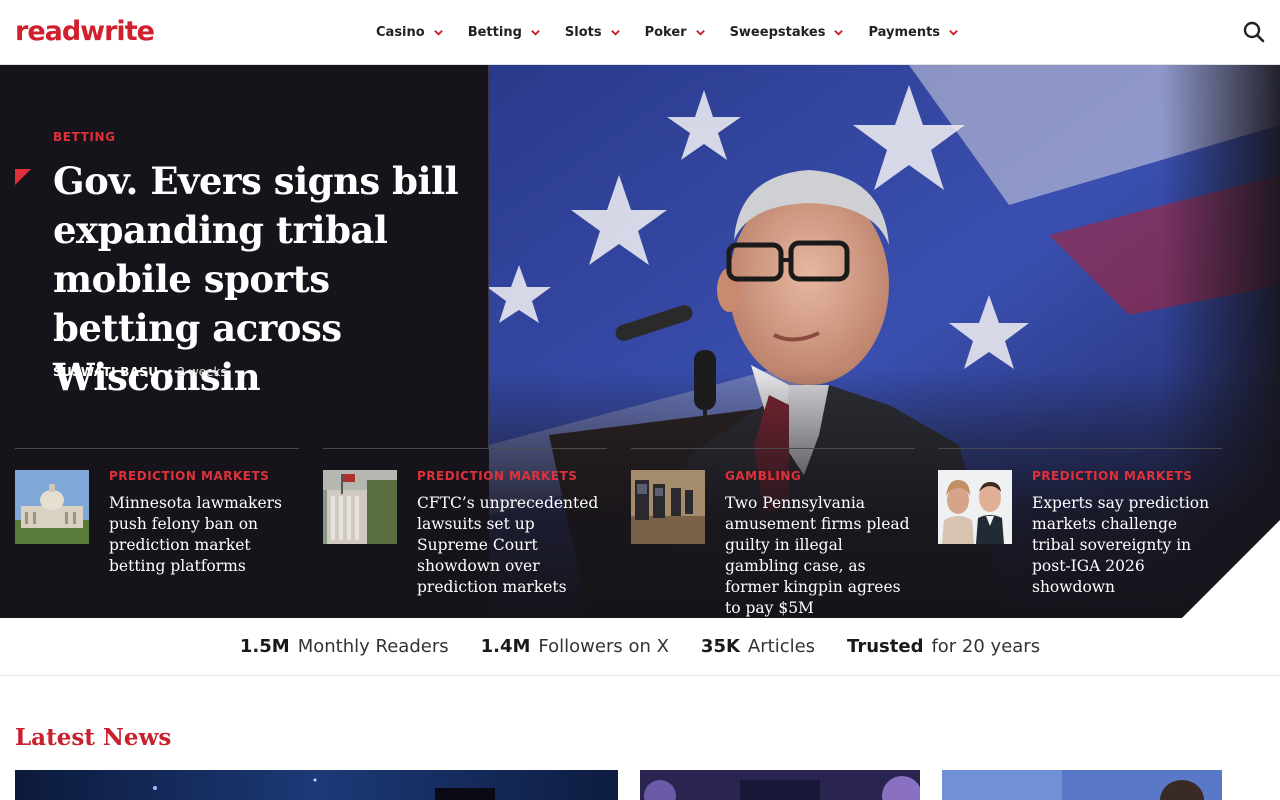 This screenshot has height=800, width=1280. I want to click on nav-item-payments: Payments, so click(913, 32).